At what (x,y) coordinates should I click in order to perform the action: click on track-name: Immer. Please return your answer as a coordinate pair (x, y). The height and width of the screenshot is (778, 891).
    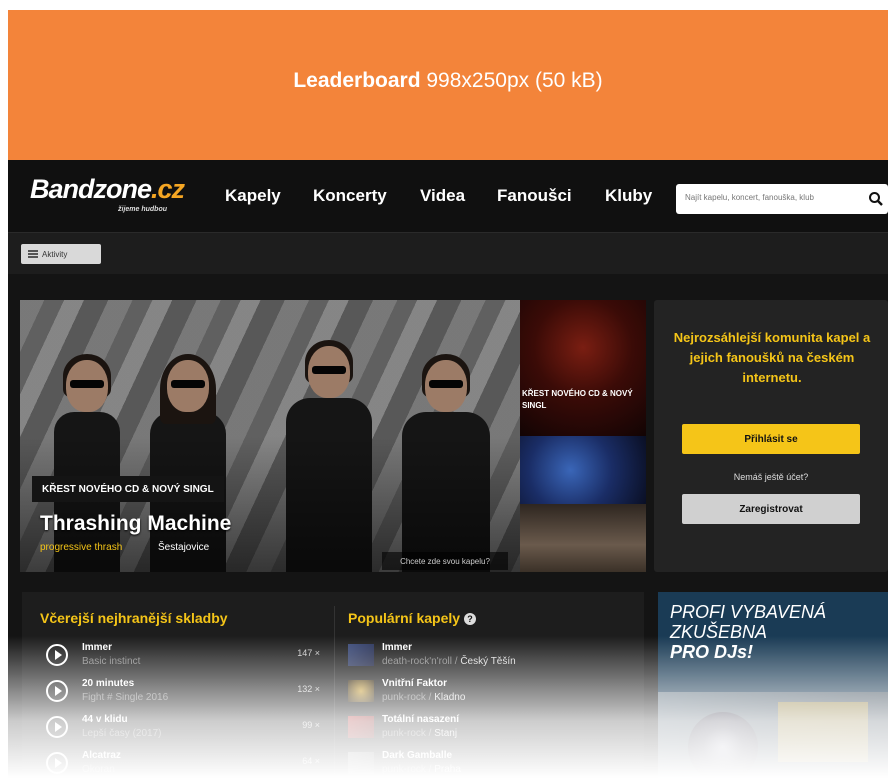
    Looking at the image, I should click on (97, 647).